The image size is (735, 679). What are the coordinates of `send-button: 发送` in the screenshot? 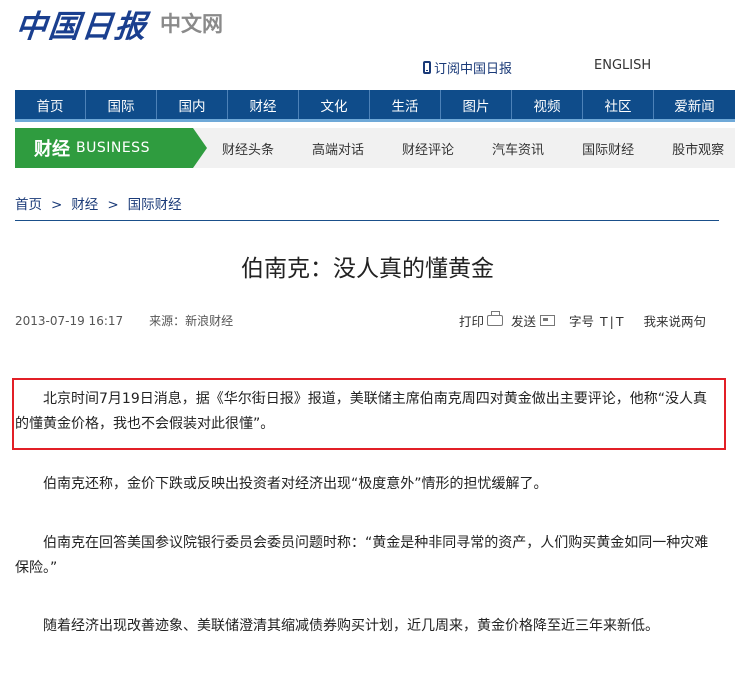 It's located at (523, 320).